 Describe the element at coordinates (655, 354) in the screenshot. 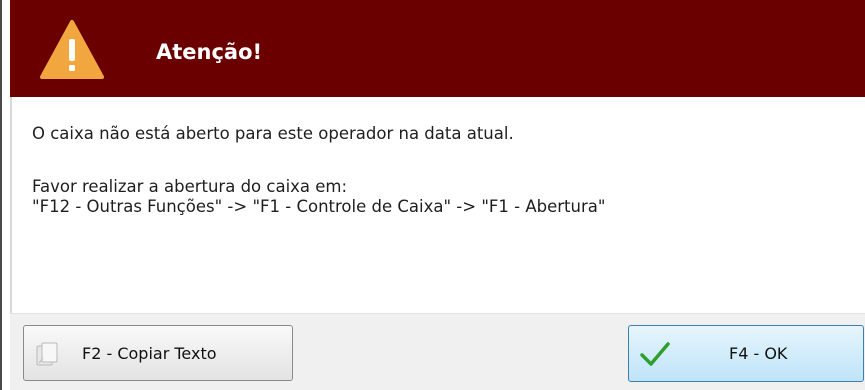

I see `checkmark-icon` at that location.